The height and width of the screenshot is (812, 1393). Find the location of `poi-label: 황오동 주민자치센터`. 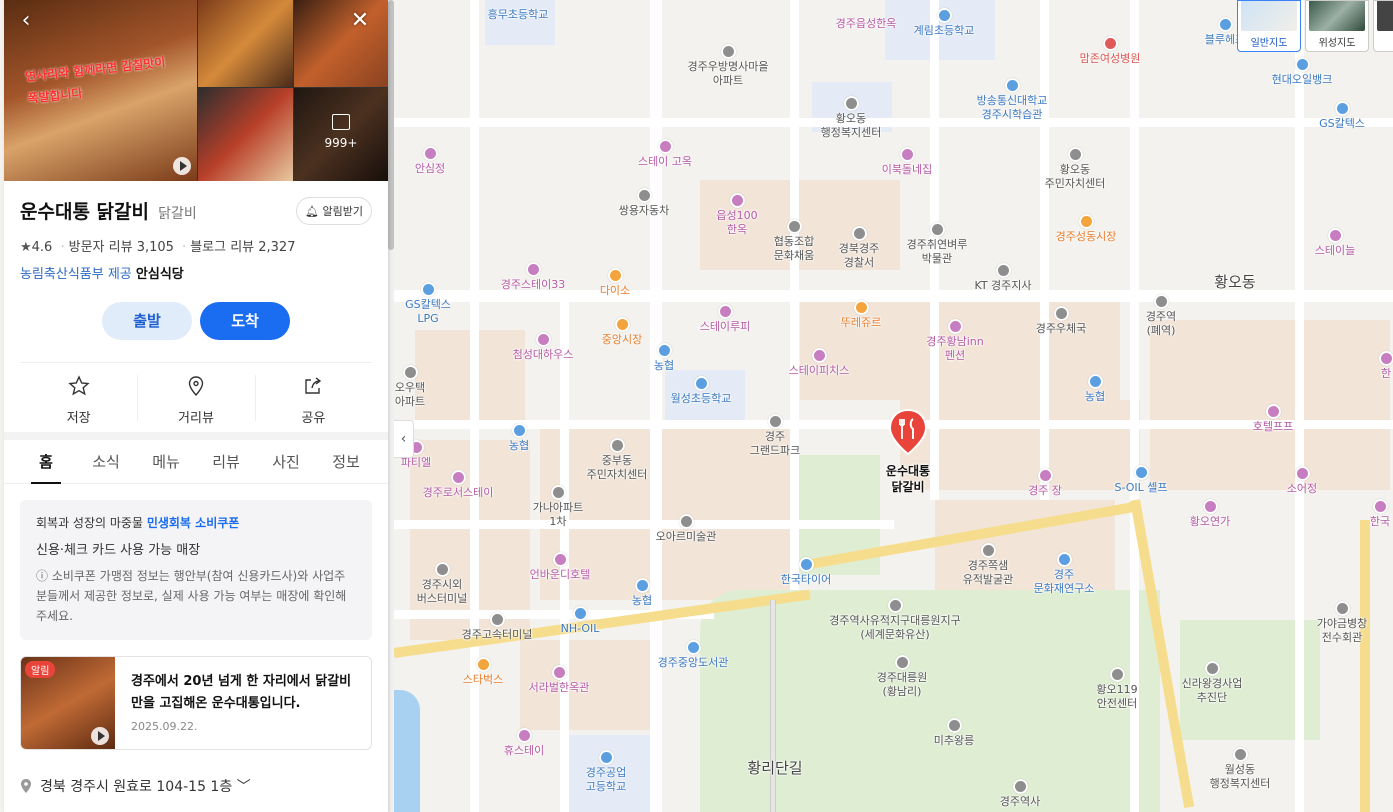

poi-label: 황오동 주민자치센터 is located at coordinates (1075, 177).